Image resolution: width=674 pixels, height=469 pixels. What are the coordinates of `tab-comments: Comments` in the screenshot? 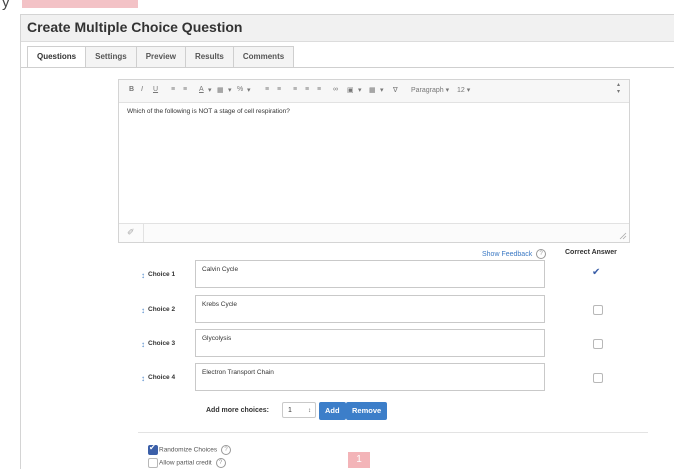 It's located at (263, 57).